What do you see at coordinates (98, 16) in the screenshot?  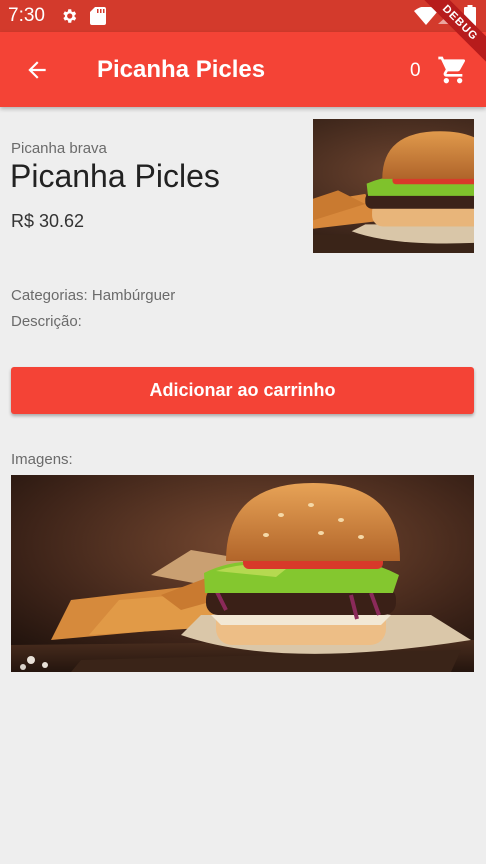 I see `sd-card-icon` at bounding box center [98, 16].